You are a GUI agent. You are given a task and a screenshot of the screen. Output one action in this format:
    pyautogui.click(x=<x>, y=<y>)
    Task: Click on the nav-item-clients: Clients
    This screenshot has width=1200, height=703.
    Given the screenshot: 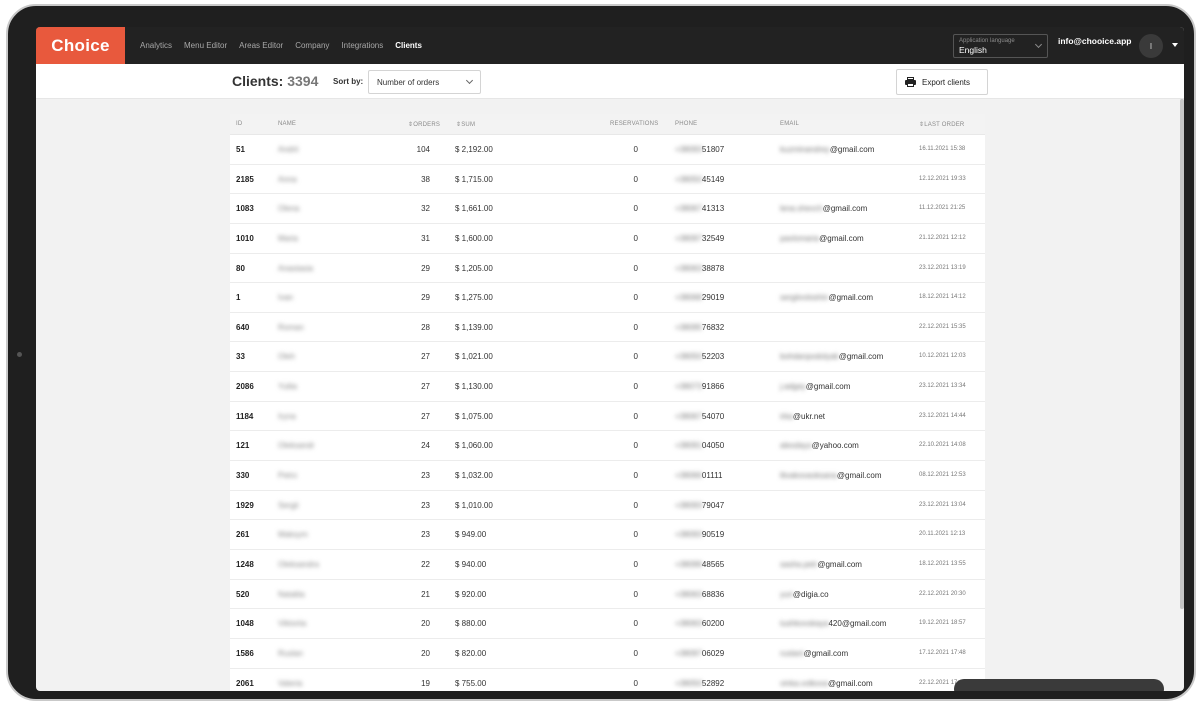 What is the action you would take?
    pyautogui.click(x=408, y=45)
    